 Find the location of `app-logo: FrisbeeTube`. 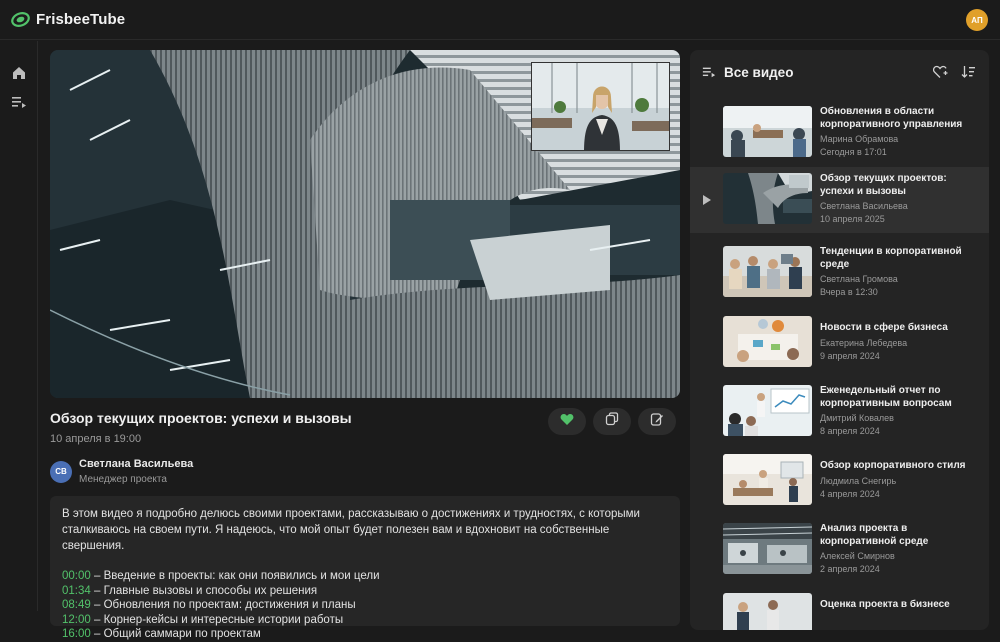

app-logo: FrisbeeTube is located at coordinates (68, 19).